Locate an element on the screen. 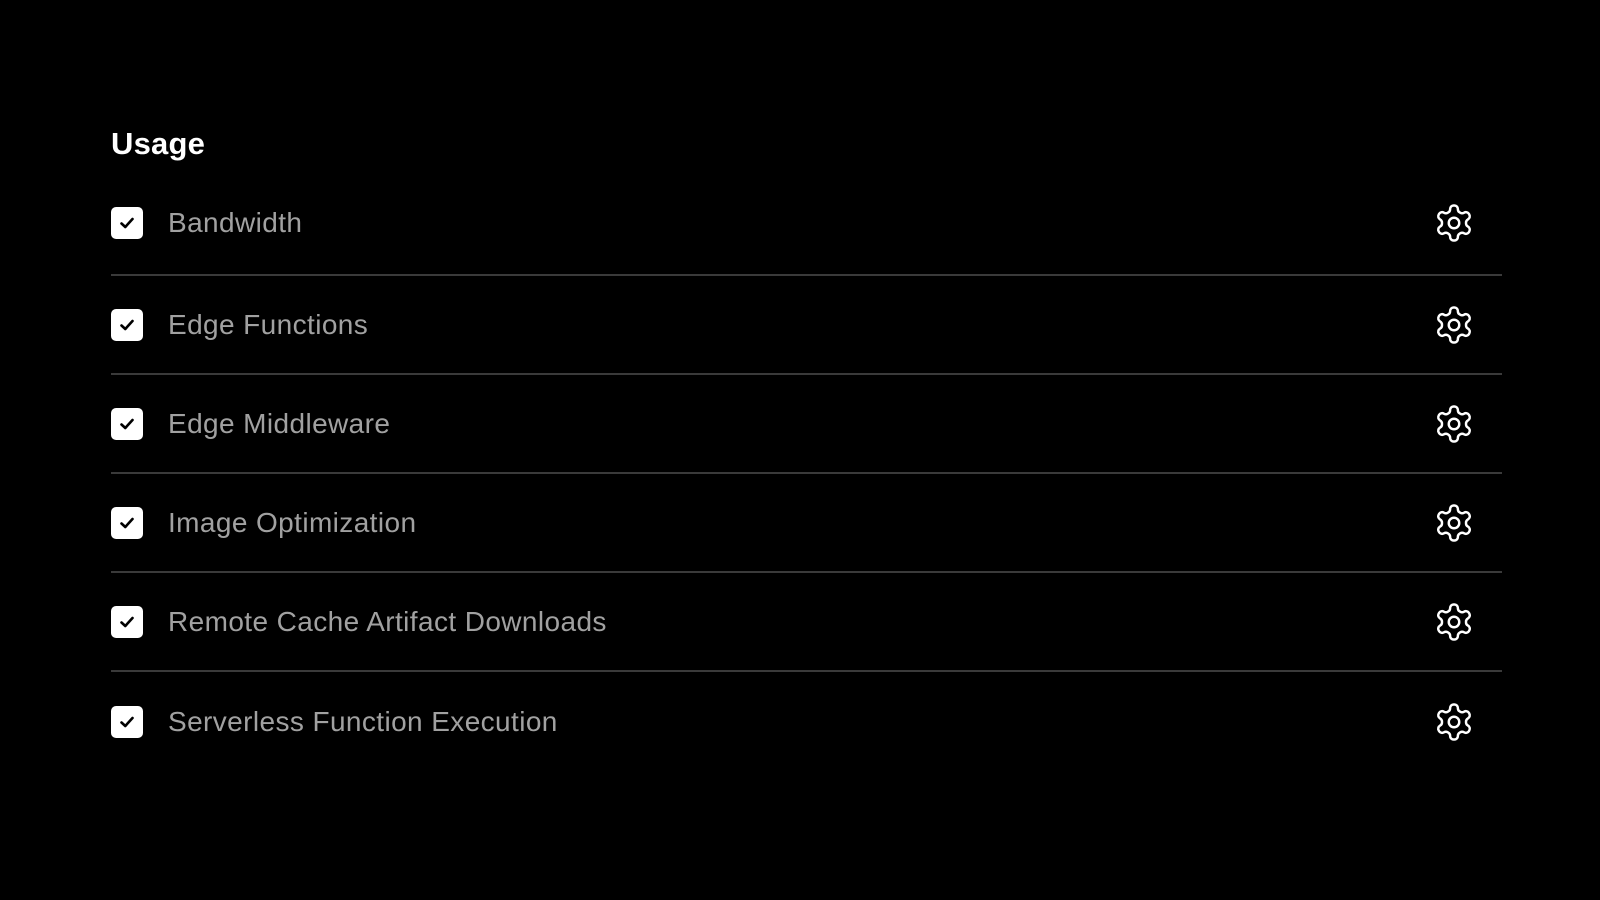 The height and width of the screenshot is (900, 1600). list-item-serverless-function-execution: Serverless Function Execution is located at coordinates (806, 721).